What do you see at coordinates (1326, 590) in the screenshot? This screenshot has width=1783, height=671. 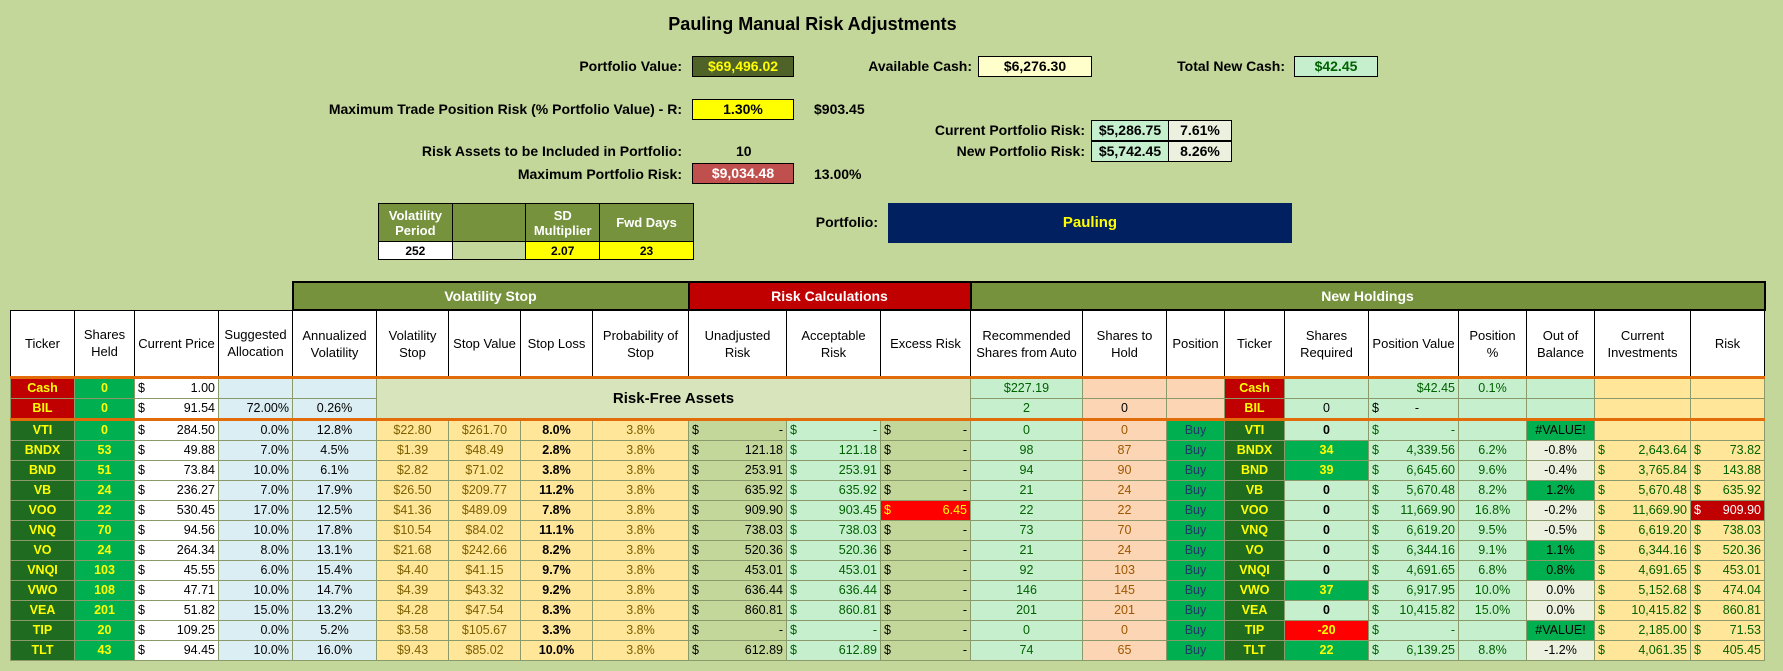 I see `req-cell: 37` at bounding box center [1326, 590].